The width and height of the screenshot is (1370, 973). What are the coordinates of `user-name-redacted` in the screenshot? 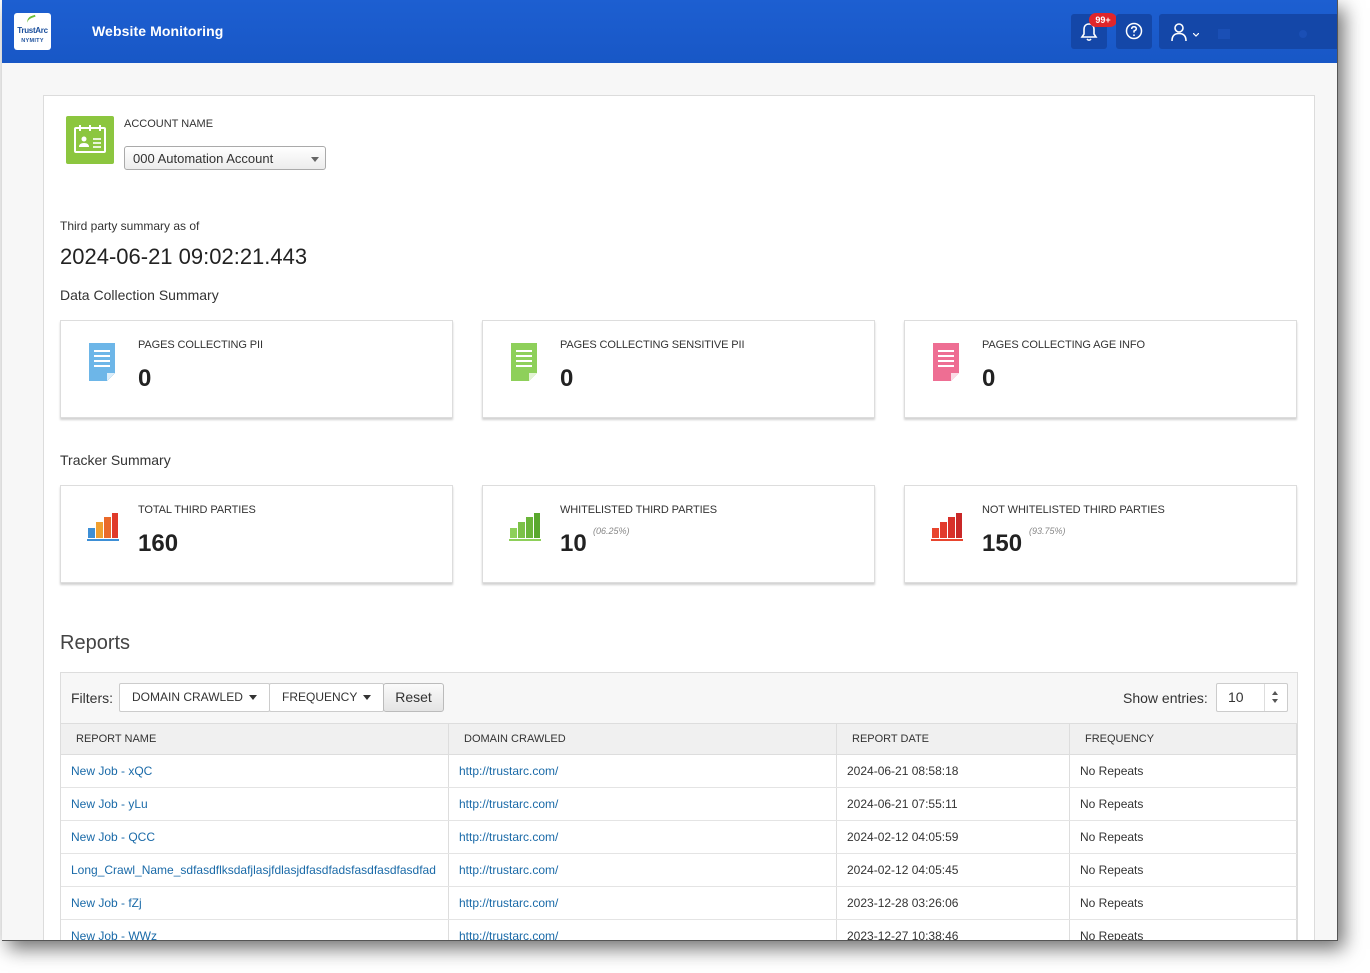 It's located at (1224, 34).